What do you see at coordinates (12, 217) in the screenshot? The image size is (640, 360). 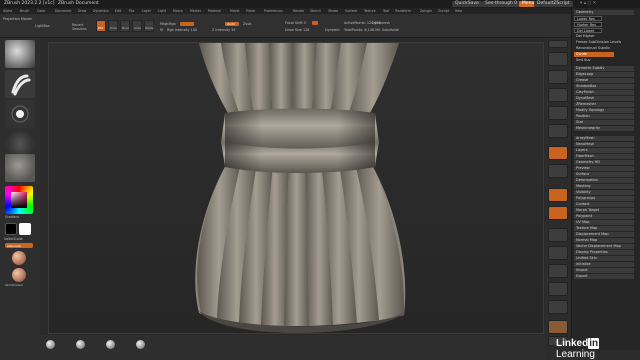 I see `gradient-label: Gradient` at bounding box center [12, 217].